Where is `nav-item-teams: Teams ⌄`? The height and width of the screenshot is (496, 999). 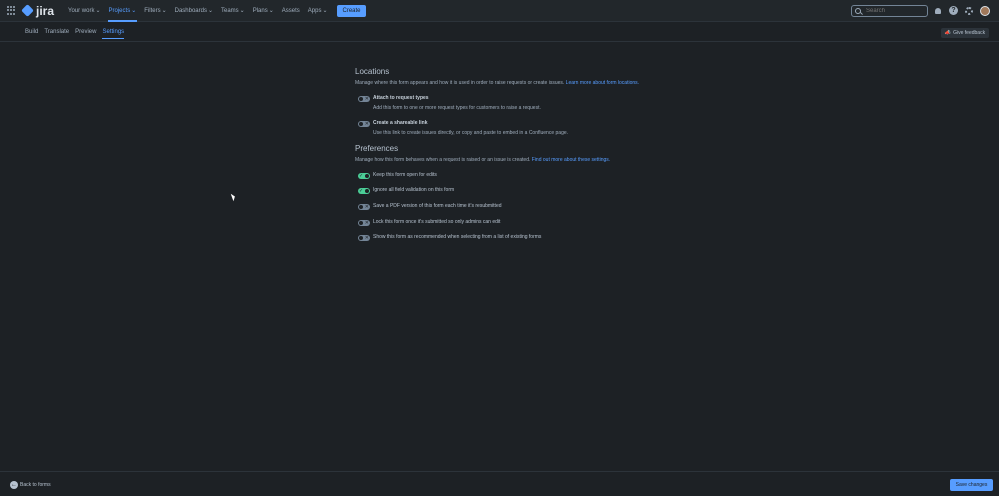 nav-item-teams: Teams ⌄ is located at coordinates (233, 11).